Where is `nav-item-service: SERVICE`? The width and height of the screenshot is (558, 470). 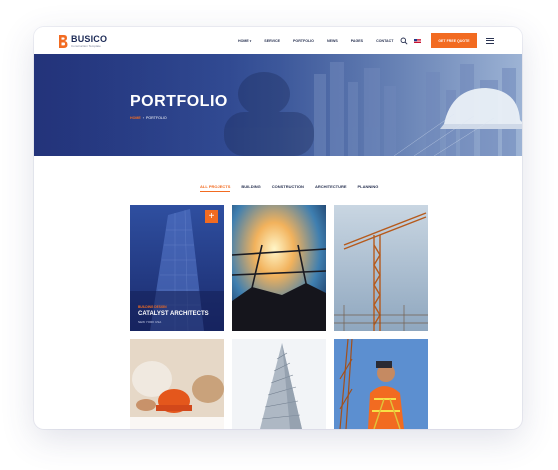 nav-item-service: SERVICE is located at coordinates (272, 41).